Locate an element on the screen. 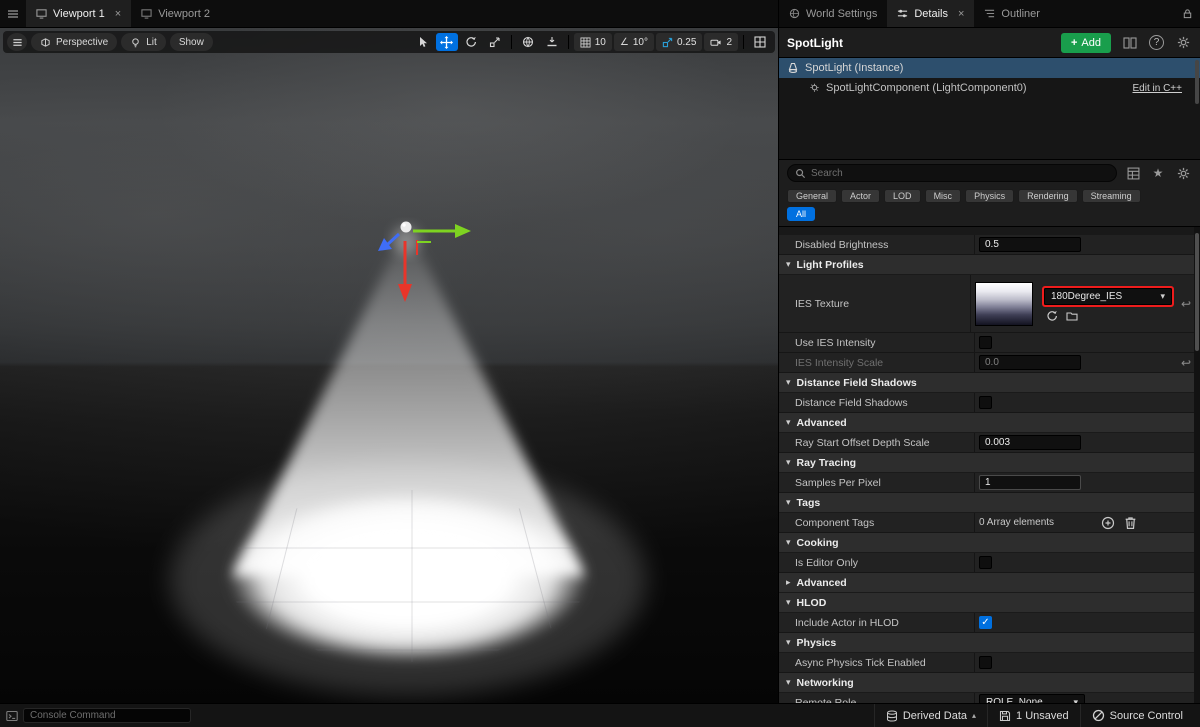 This screenshot has height=727, width=1200. camera-speed-control: 2 is located at coordinates (721, 42).